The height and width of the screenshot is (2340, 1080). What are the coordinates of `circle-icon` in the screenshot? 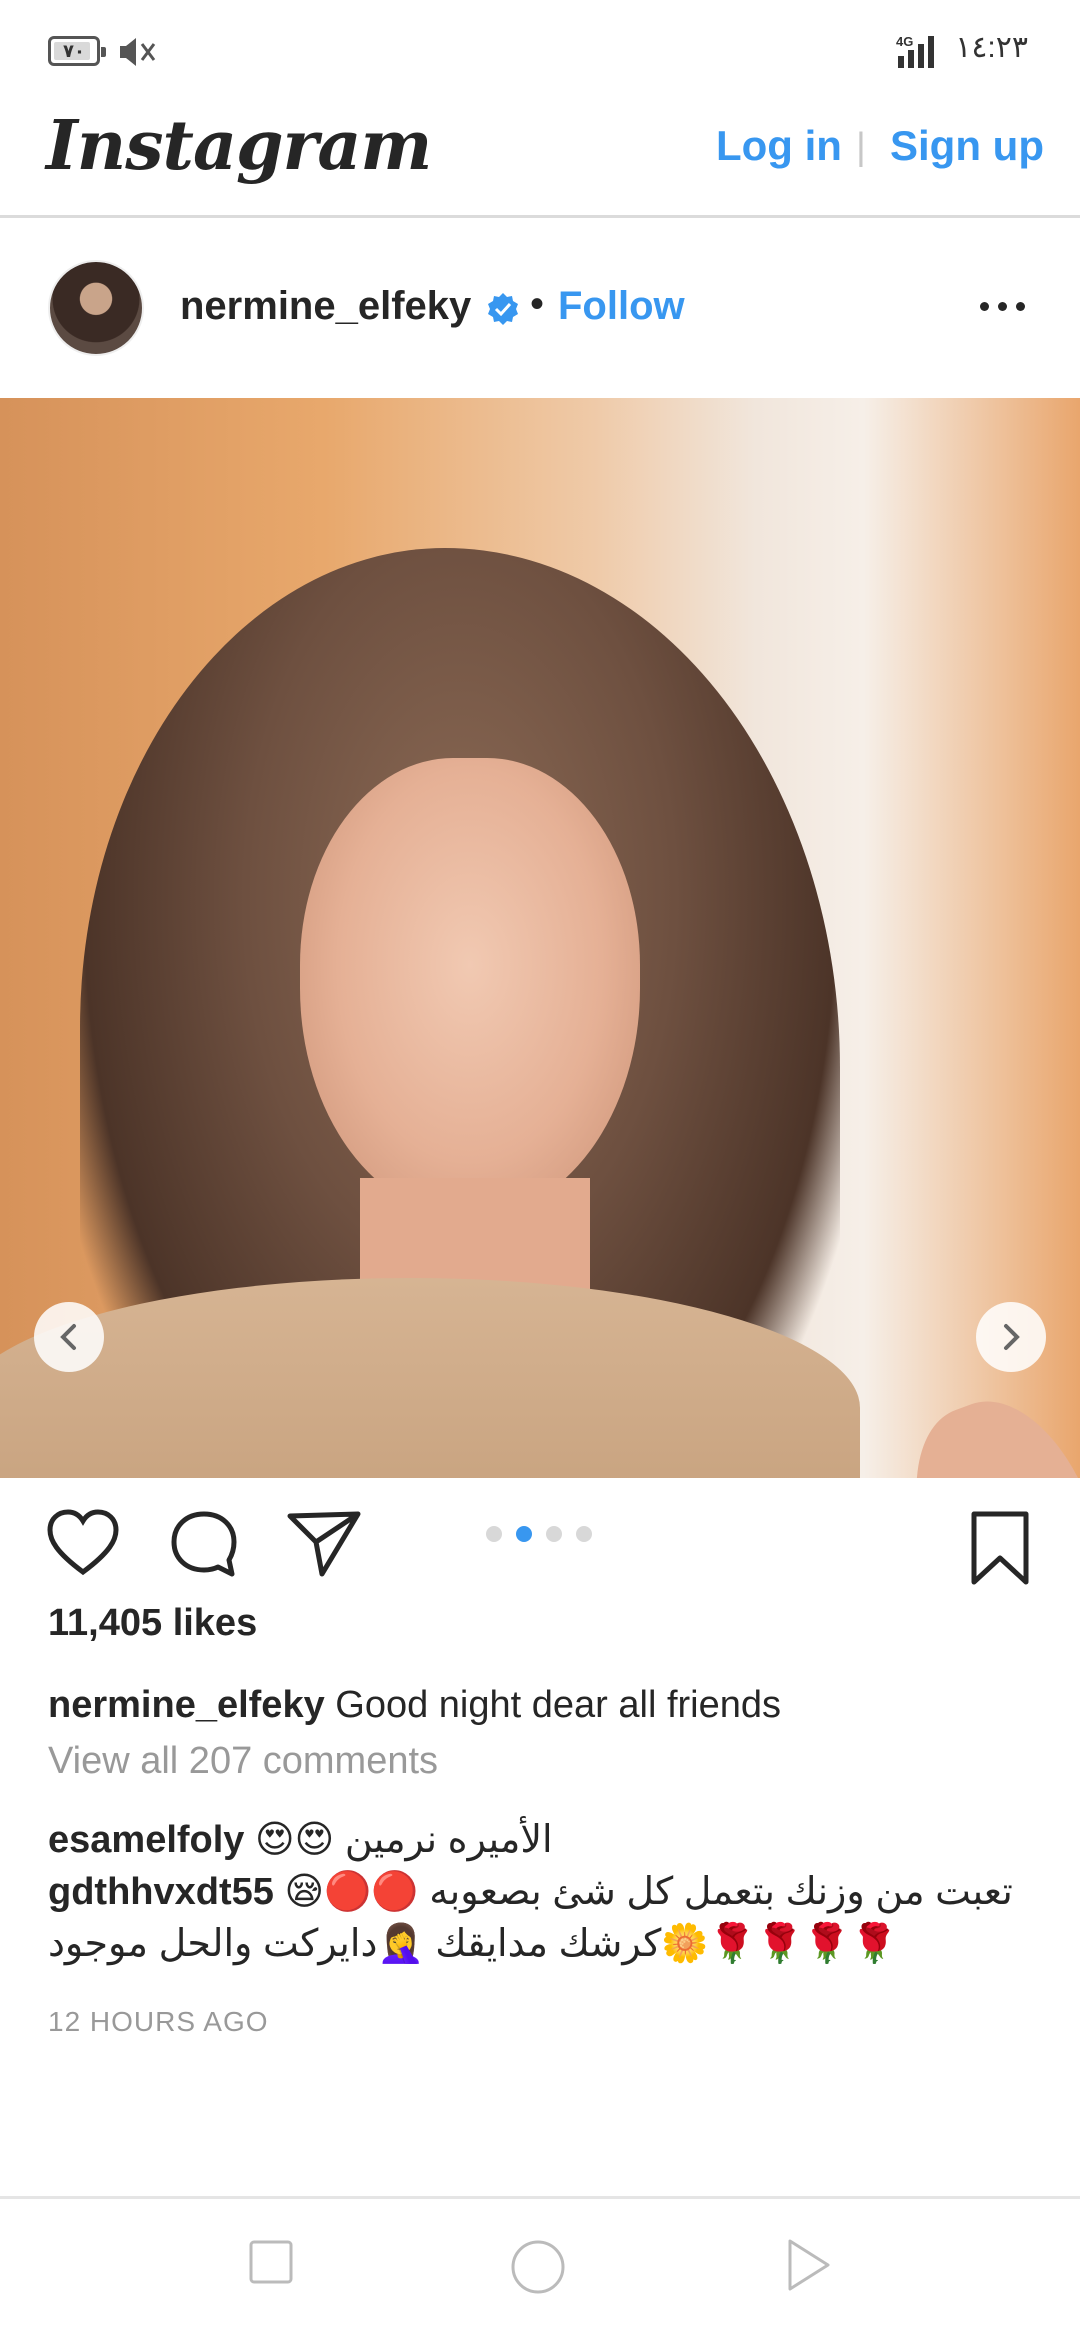 It's located at (538, 2267).